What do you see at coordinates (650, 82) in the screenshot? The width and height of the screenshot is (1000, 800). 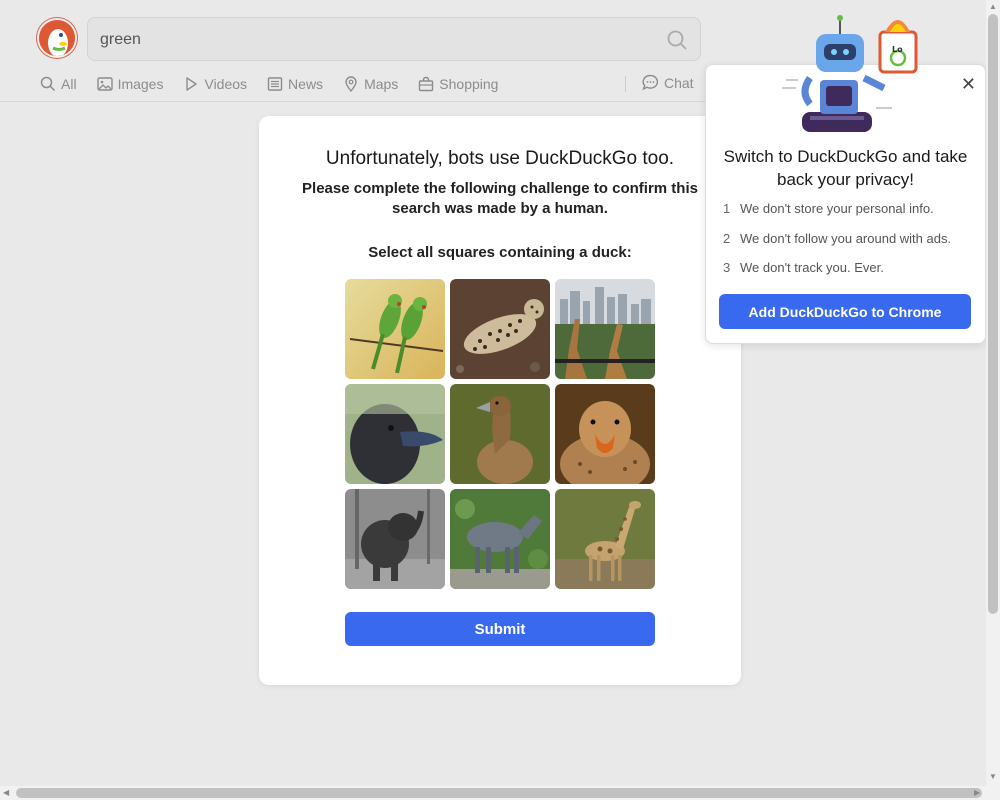 I see `chat-bubble-icon` at bounding box center [650, 82].